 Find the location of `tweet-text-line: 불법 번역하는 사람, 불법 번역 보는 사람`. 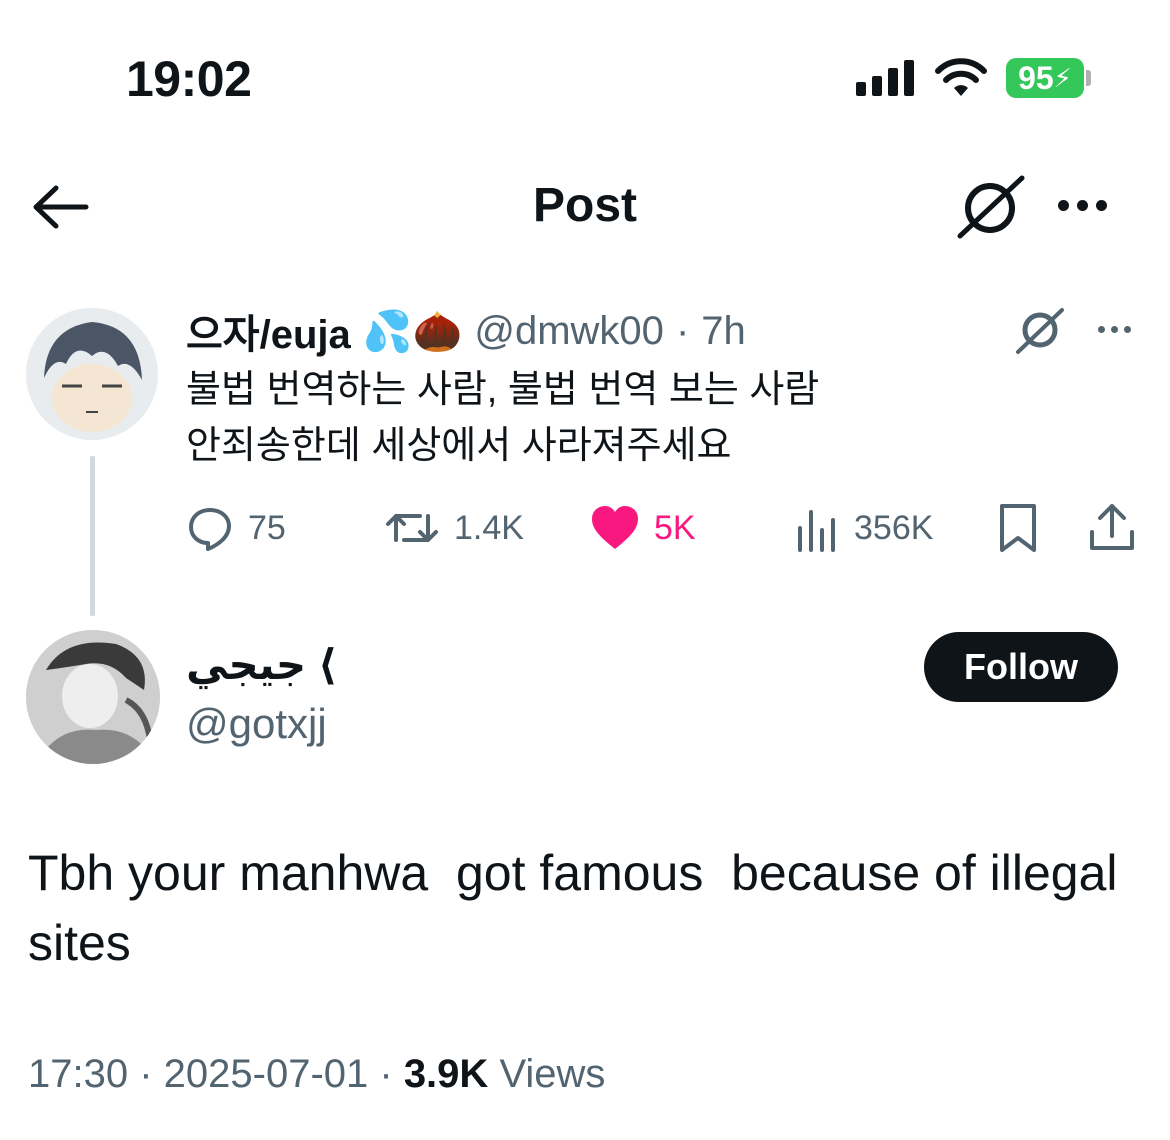

tweet-text-line: 불법 번역하는 사람, 불법 번역 보는 사람 is located at coordinates (503, 390).